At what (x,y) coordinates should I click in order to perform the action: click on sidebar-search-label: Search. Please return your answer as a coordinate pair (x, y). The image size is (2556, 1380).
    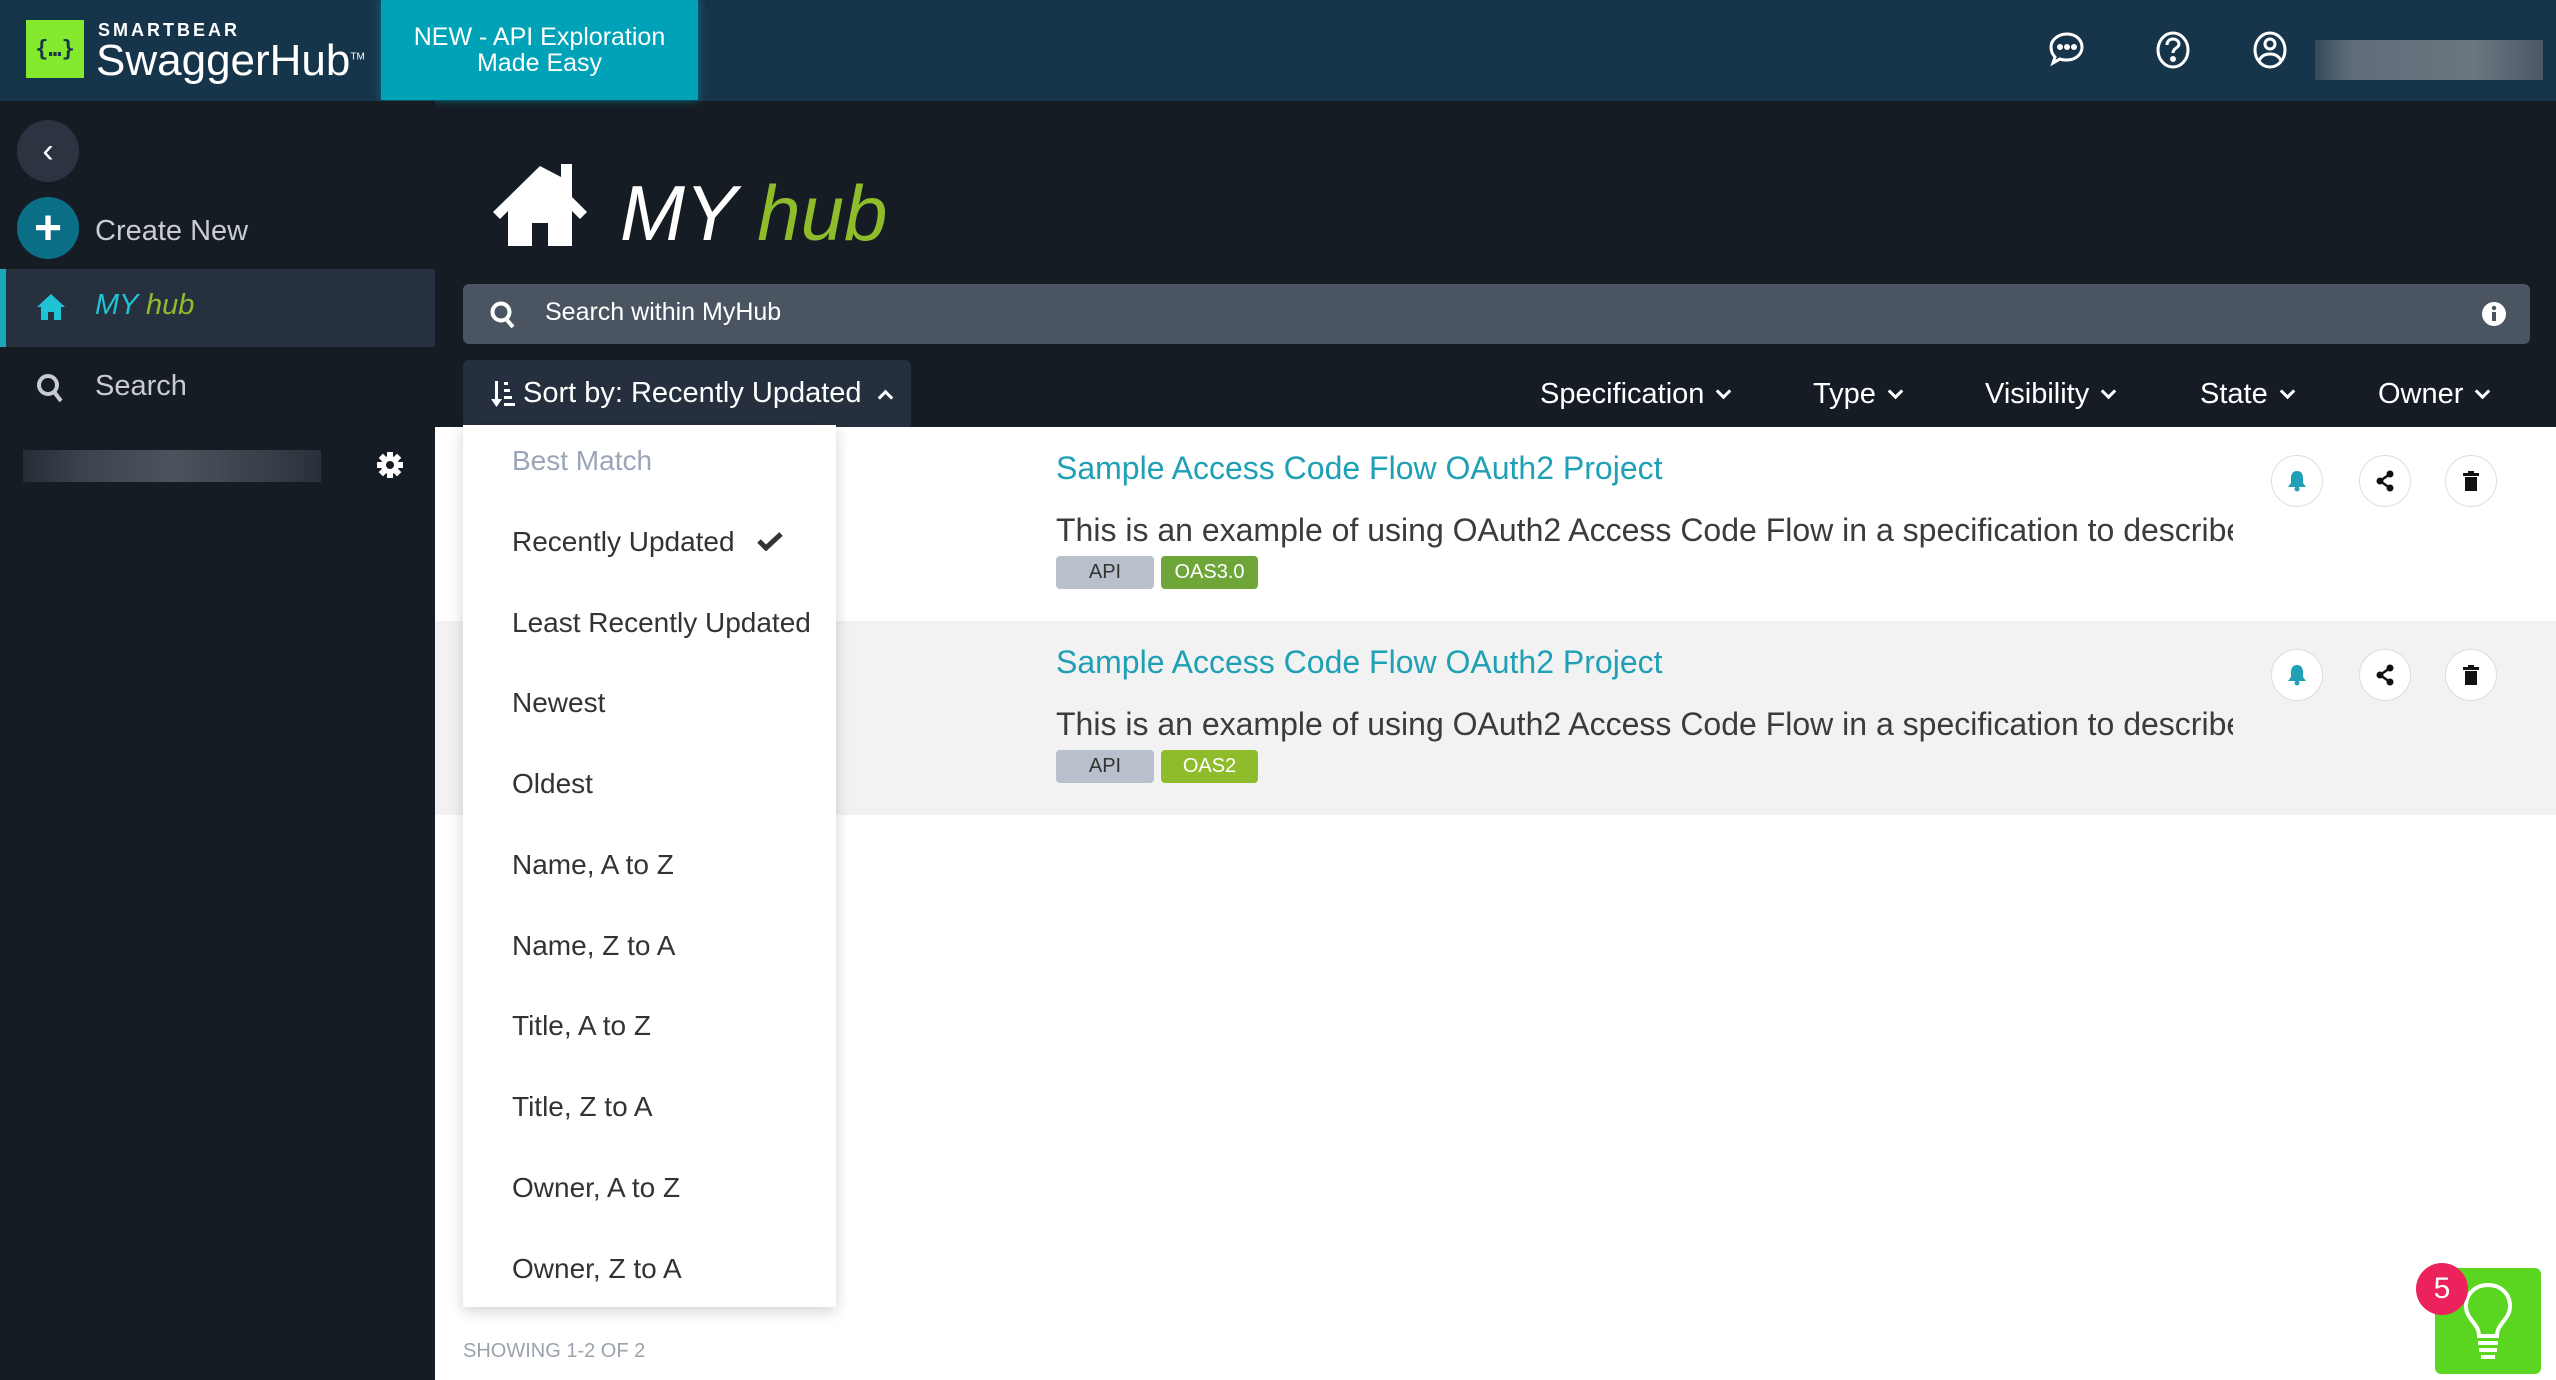
    Looking at the image, I should click on (141, 386).